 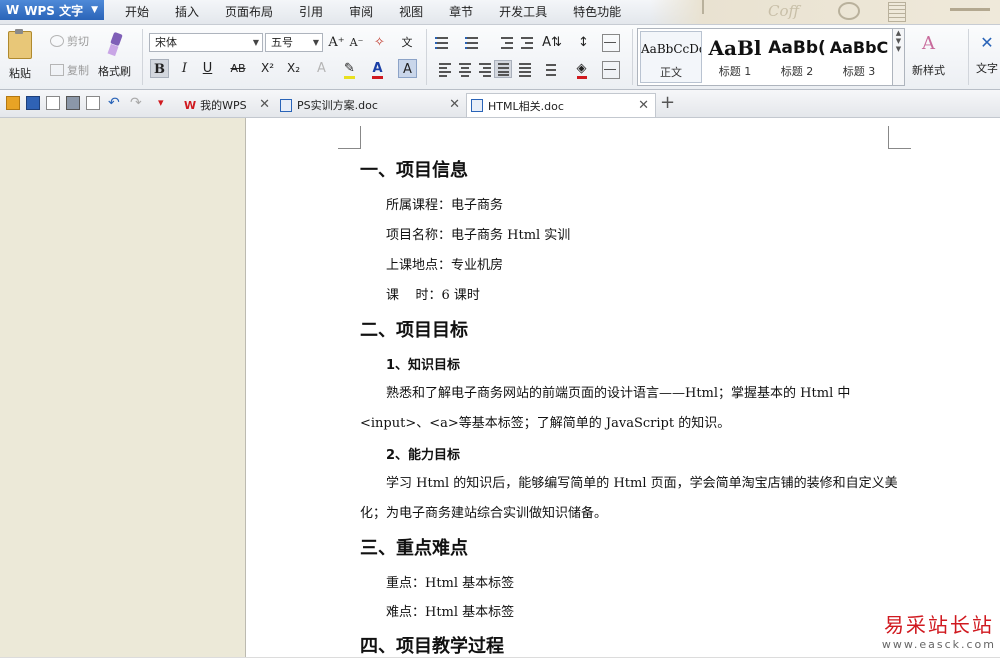 What do you see at coordinates (13, 10) in the screenshot?
I see `wps-logo-icon: W` at bounding box center [13, 10].